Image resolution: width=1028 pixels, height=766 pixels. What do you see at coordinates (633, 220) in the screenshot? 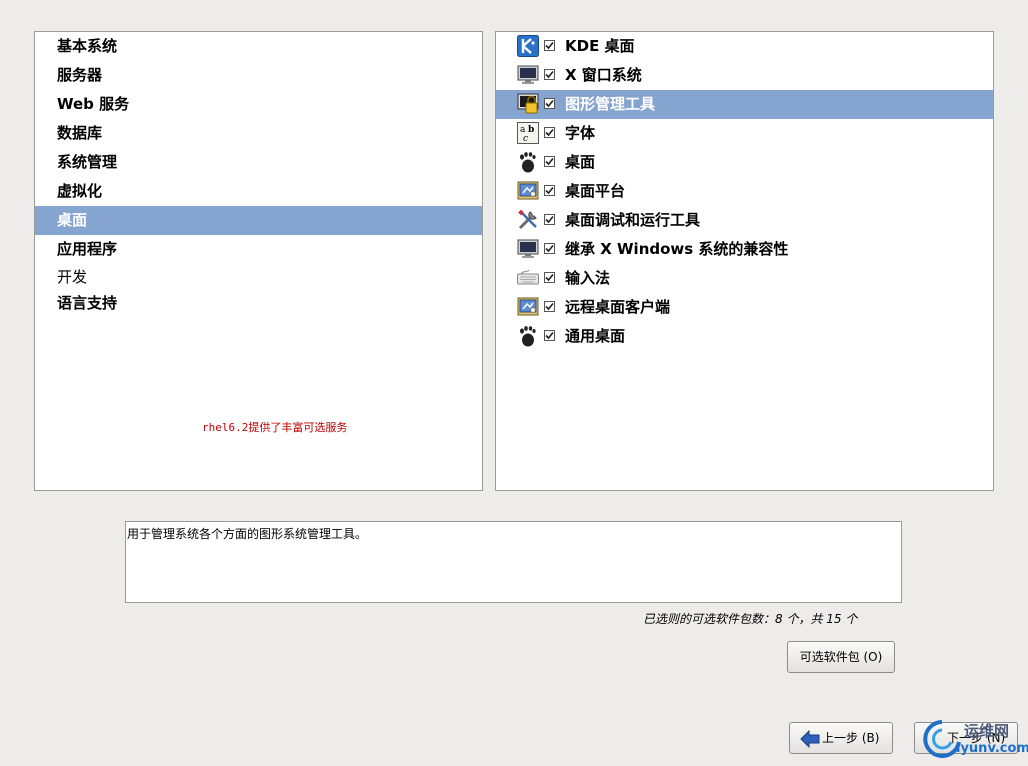
I see `group-label: 桌面调试和运行工具` at bounding box center [633, 220].